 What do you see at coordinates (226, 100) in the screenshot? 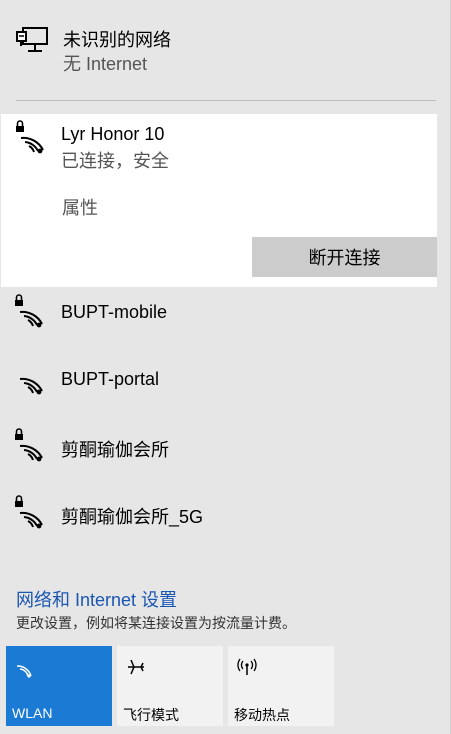
I see `divider` at bounding box center [226, 100].